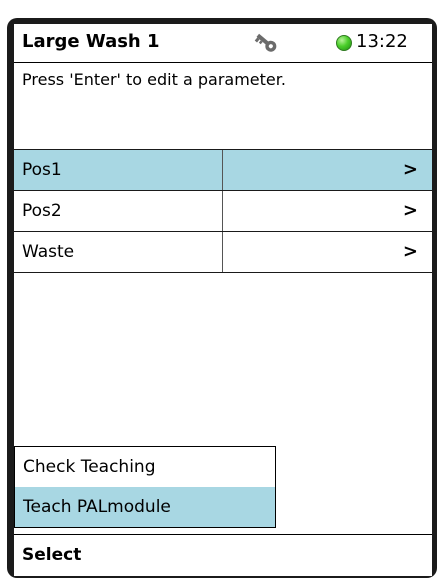 Image resolution: width=444 pixels, height=580 pixels. Describe the element at coordinates (223, 43) in the screenshot. I see `header-bar: Large Wash 1 13:22` at that location.